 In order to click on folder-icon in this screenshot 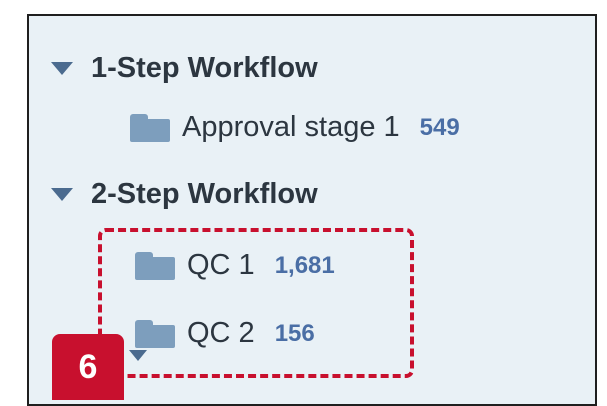, I will do `click(150, 127)`.